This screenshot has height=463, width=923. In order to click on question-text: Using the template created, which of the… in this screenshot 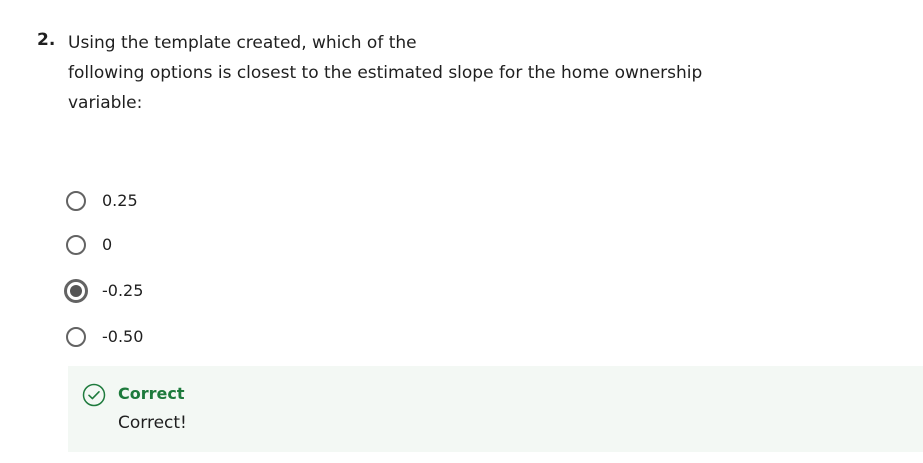, I will do `click(388, 73)`.